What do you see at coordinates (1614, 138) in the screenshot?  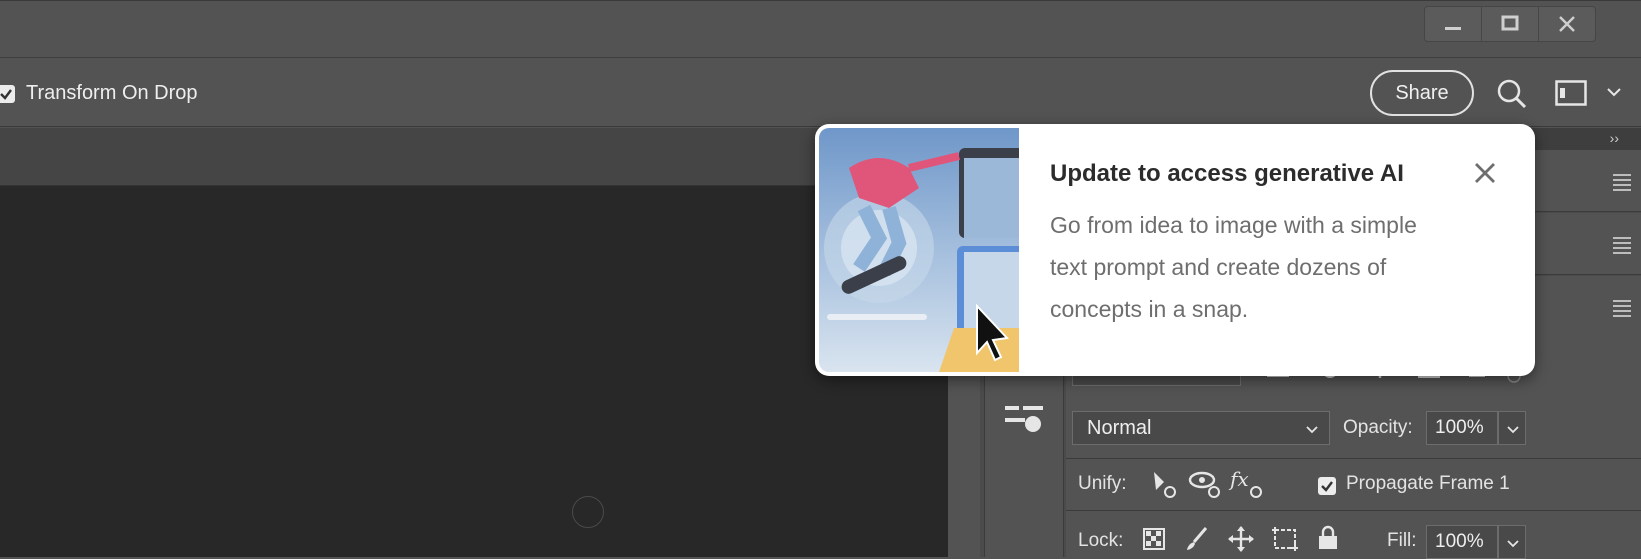 I see `double-chevron-icon: ››` at bounding box center [1614, 138].